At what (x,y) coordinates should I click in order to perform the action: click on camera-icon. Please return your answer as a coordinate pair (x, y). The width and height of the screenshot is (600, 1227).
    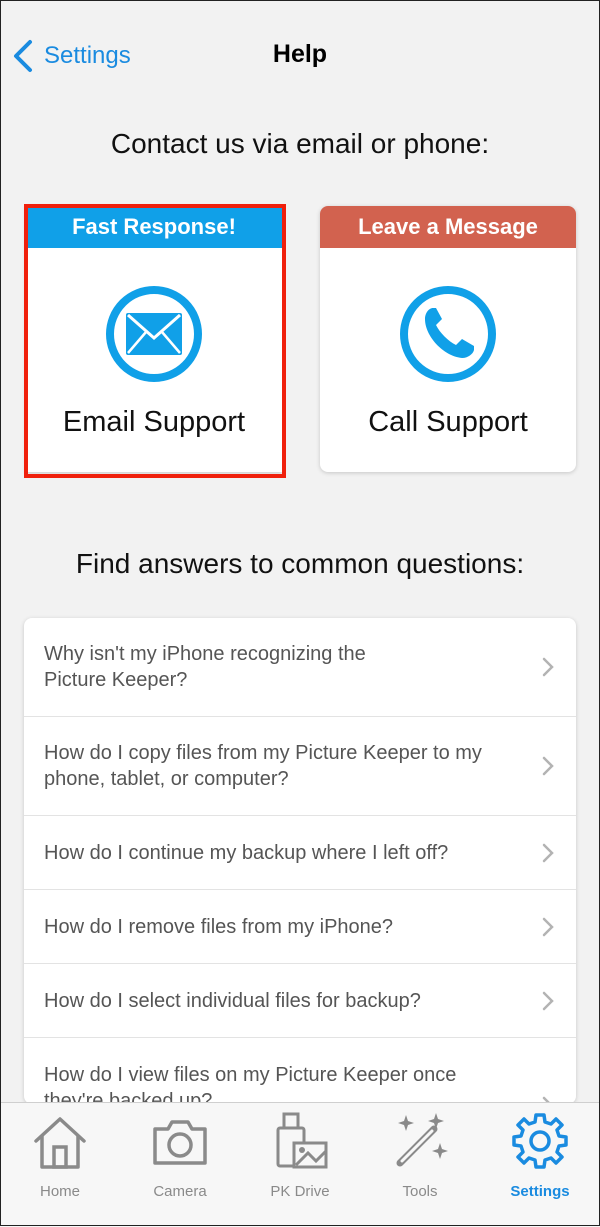
    Looking at the image, I should click on (180, 1142).